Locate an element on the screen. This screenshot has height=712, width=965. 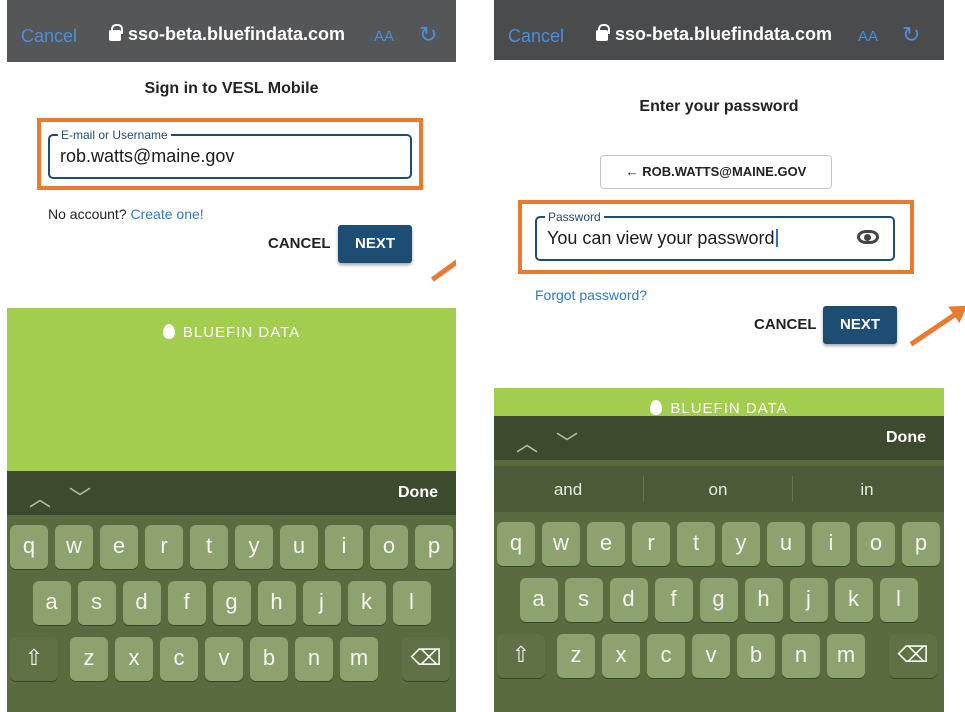
password-field: Password You can view your password is located at coordinates (715, 235).